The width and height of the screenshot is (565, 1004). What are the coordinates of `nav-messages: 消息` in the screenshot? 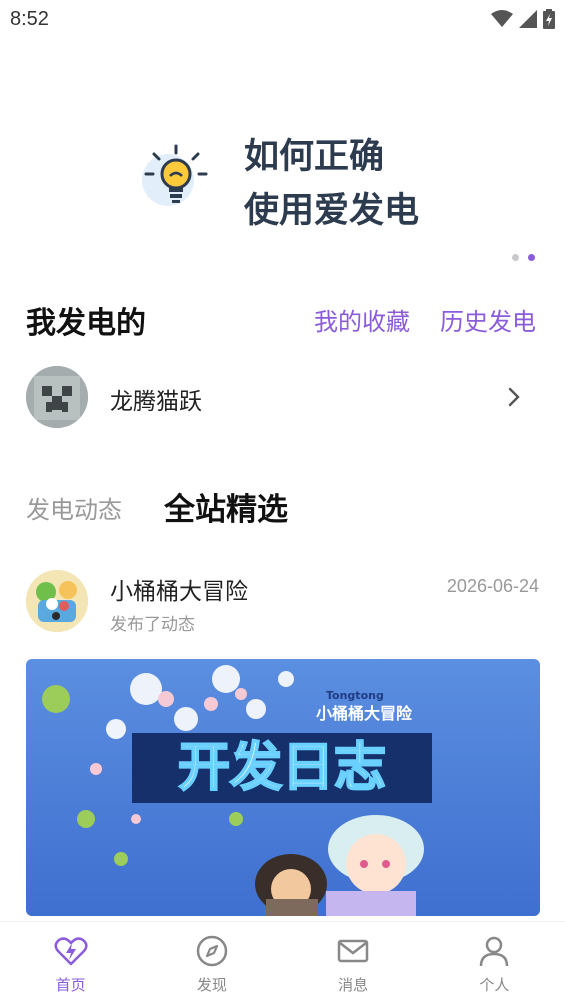 It's located at (353, 963).